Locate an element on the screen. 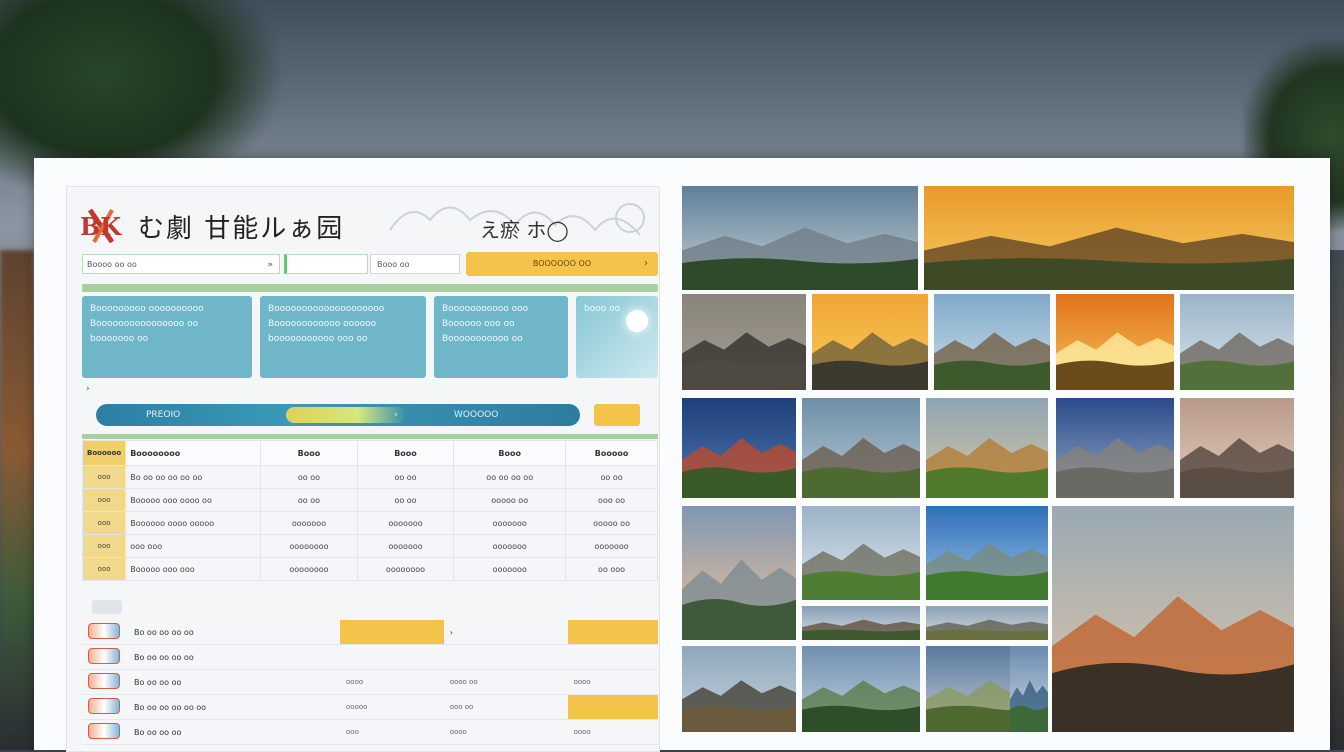  card-line: Boooooo ooo oo is located at coordinates (478, 324).